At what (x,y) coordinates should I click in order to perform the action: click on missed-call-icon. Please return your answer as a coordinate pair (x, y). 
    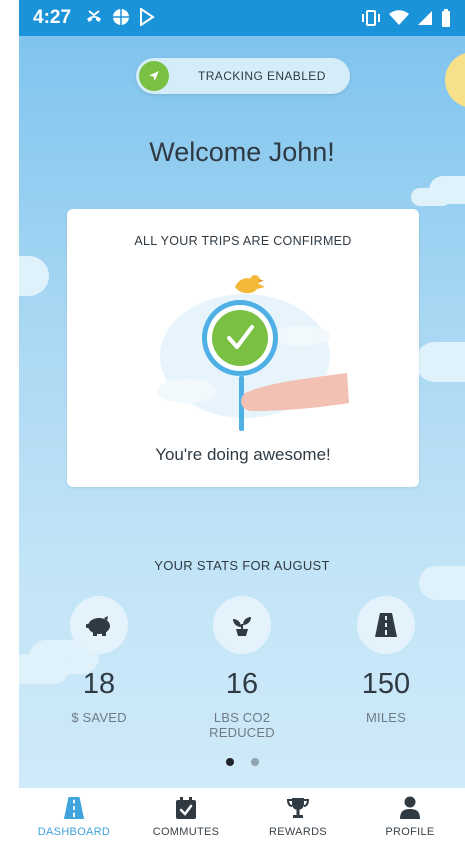
    Looking at the image, I should click on (94, 16).